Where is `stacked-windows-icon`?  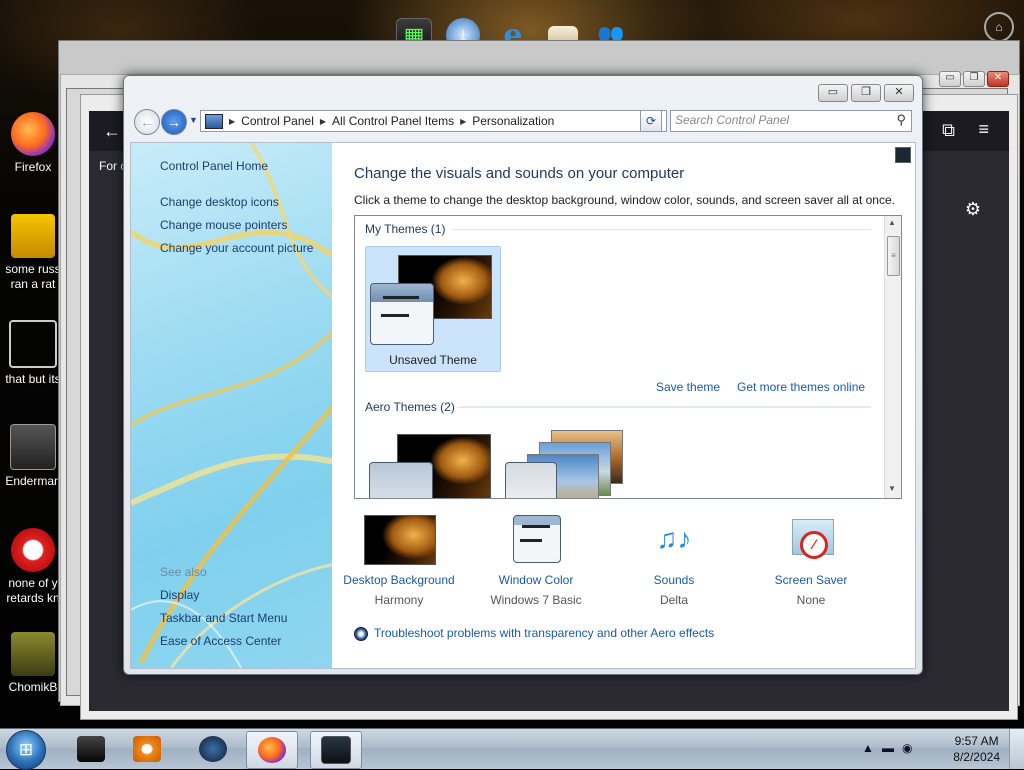 stacked-windows-icon is located at coordinates (33, 344).